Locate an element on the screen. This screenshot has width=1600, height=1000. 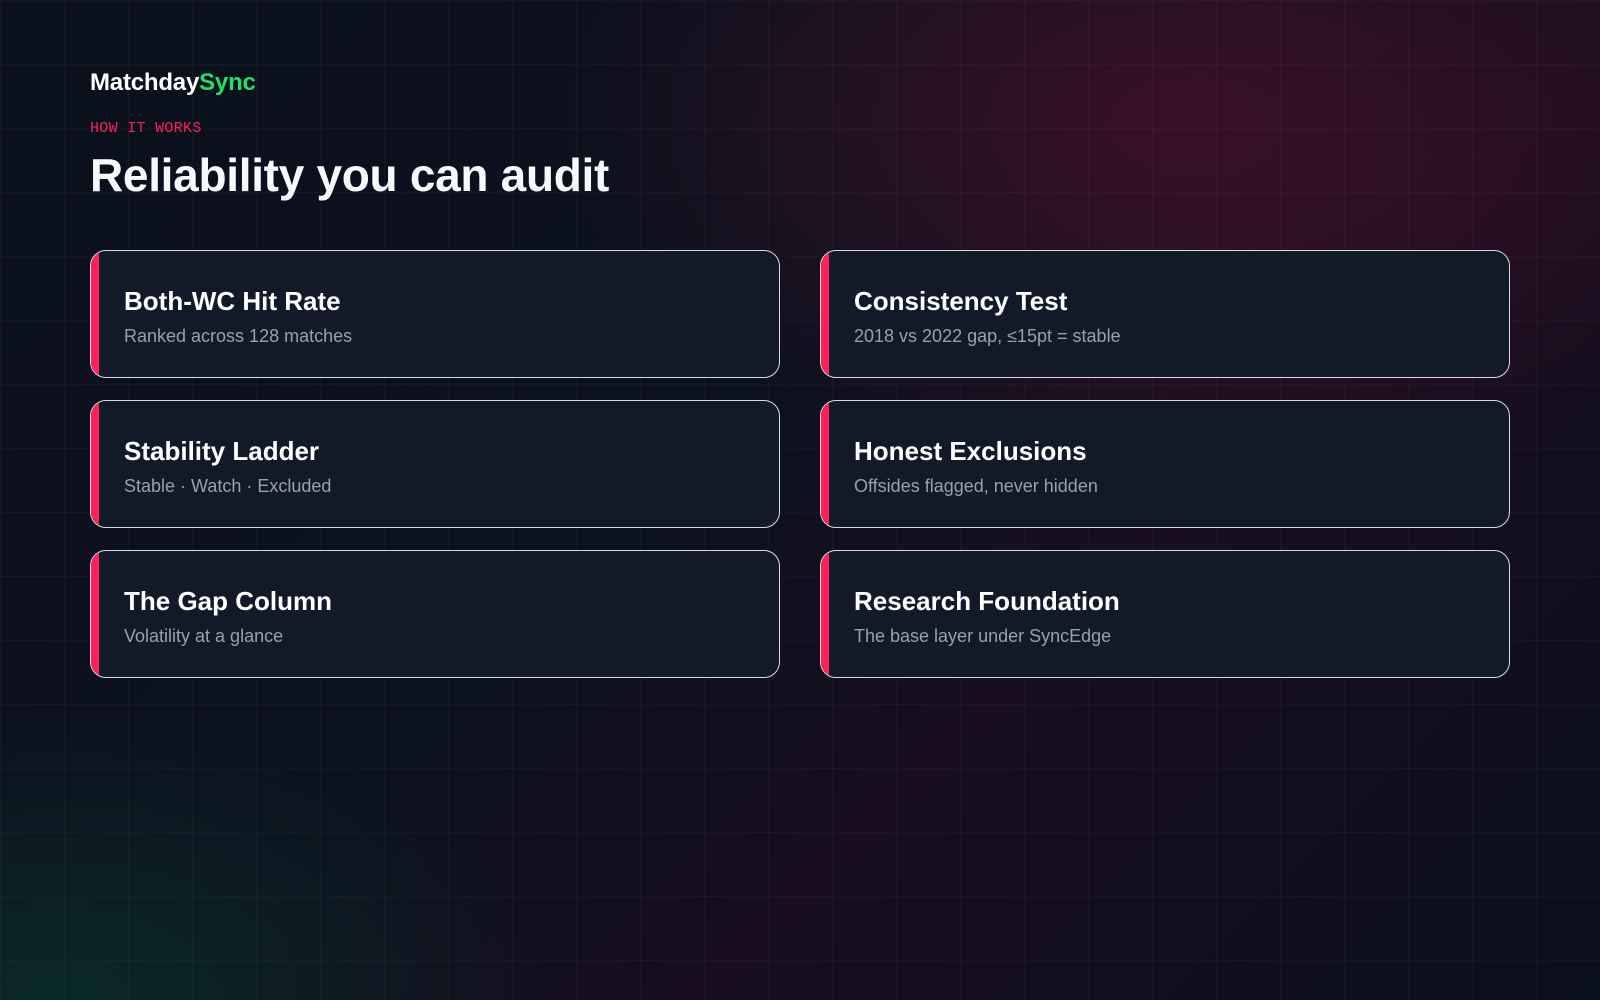
feature-title: Stability Ladder is located at coordinates (222, 451).